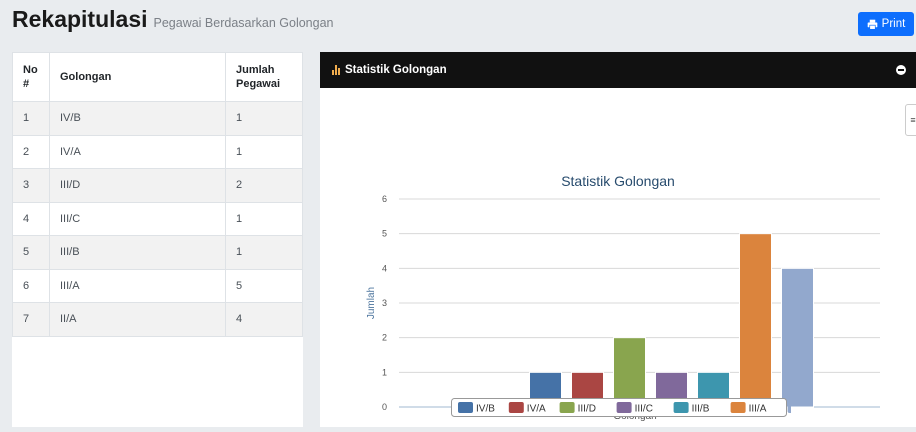 The width and height of the screenshot is (916, 432). I want to click on chart-legend: IV/BIV/AIII/DIII/CIII/BIII/AII/A, so click(621, 407).